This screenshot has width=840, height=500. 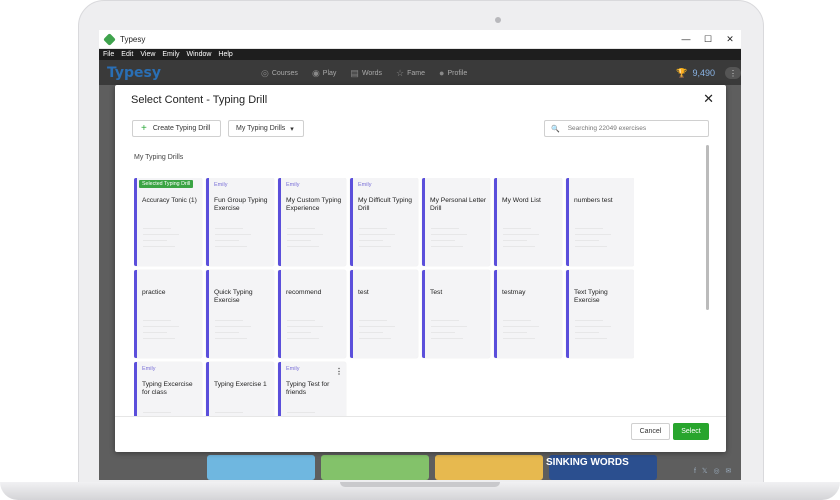 What do you see at coordinates (241, 204) in the screenshot?
I see `card-title: Fun Group Typing Exercise` at bounding box center [241, 204].